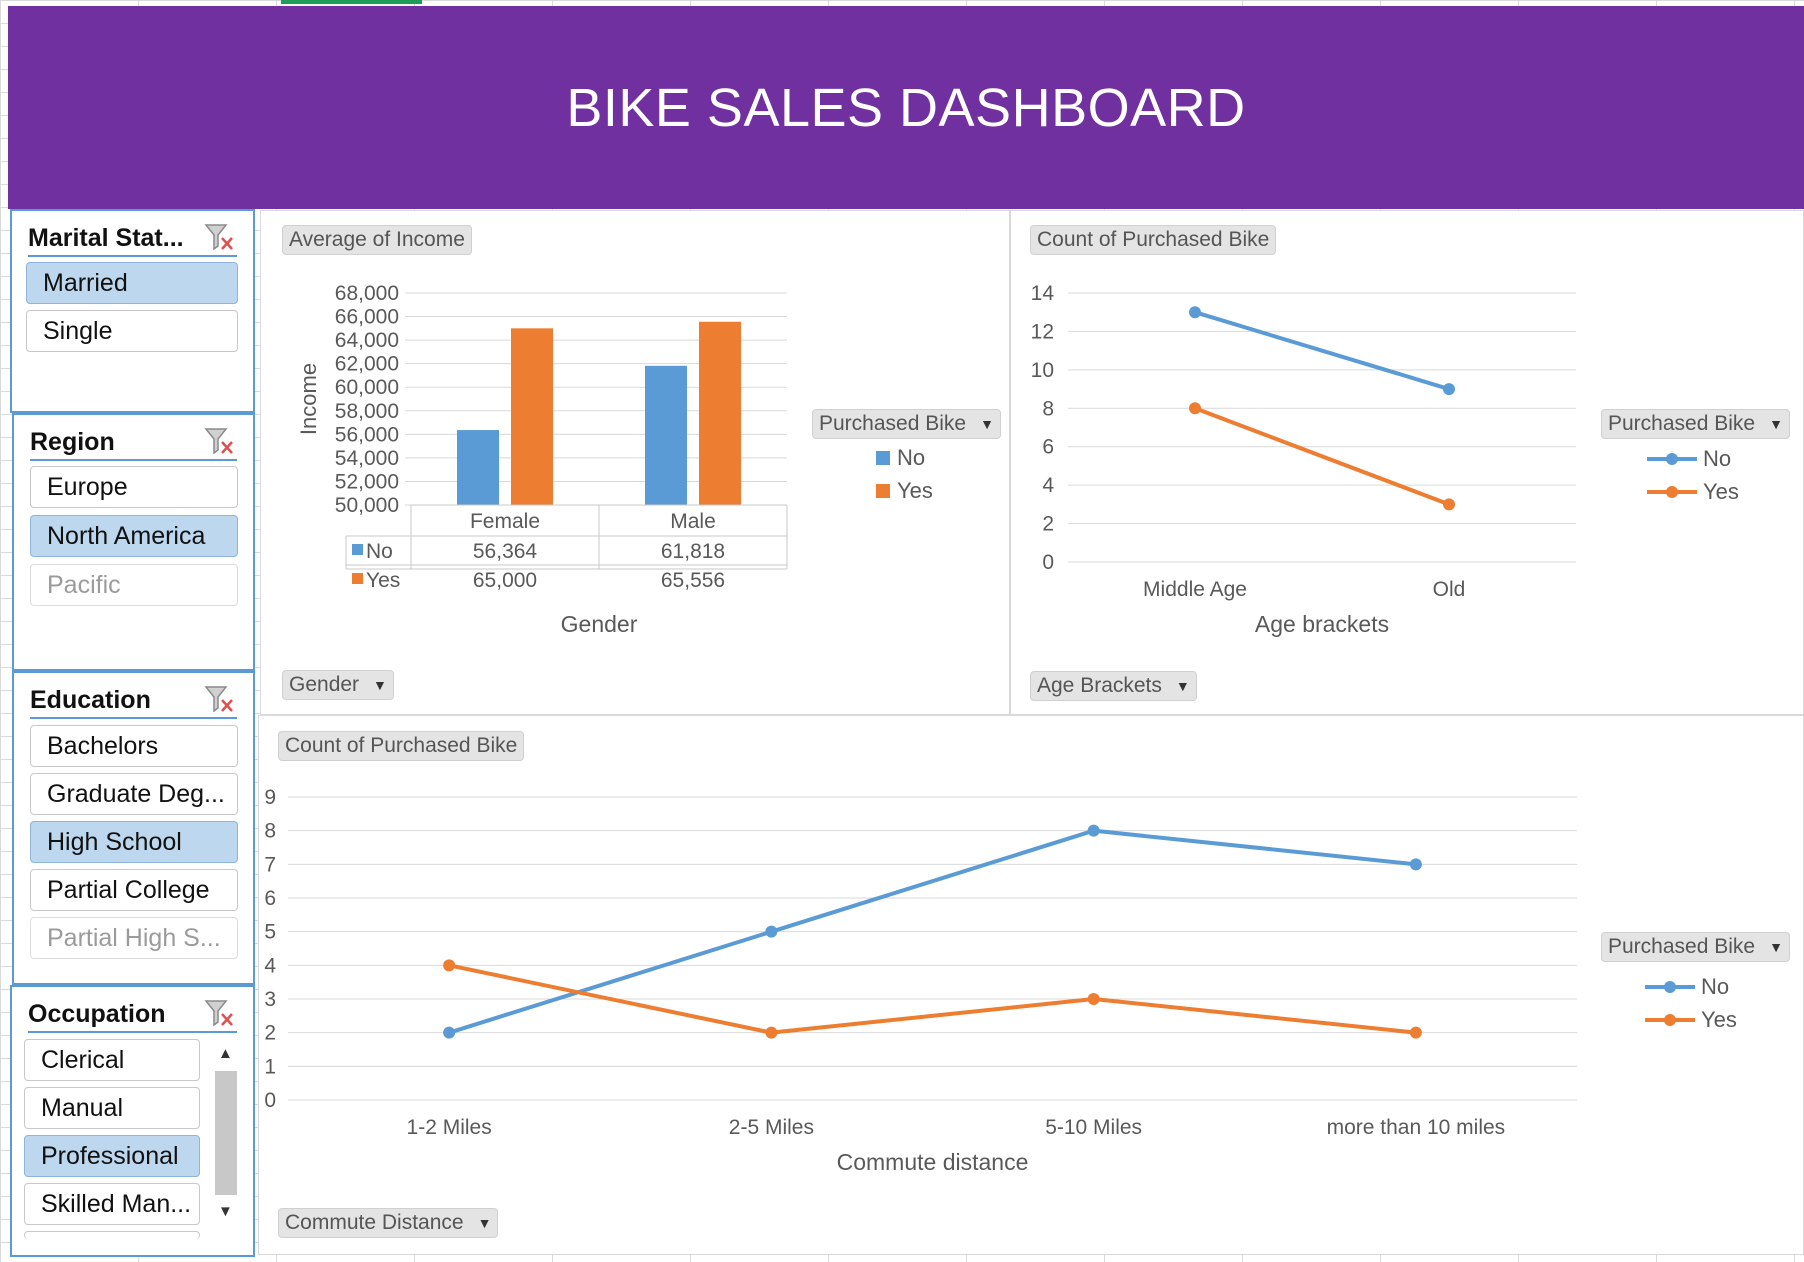 The height and width of the screenshot is (1262, 1804). I want to click on data-label: 65,000, so click(505, 580).